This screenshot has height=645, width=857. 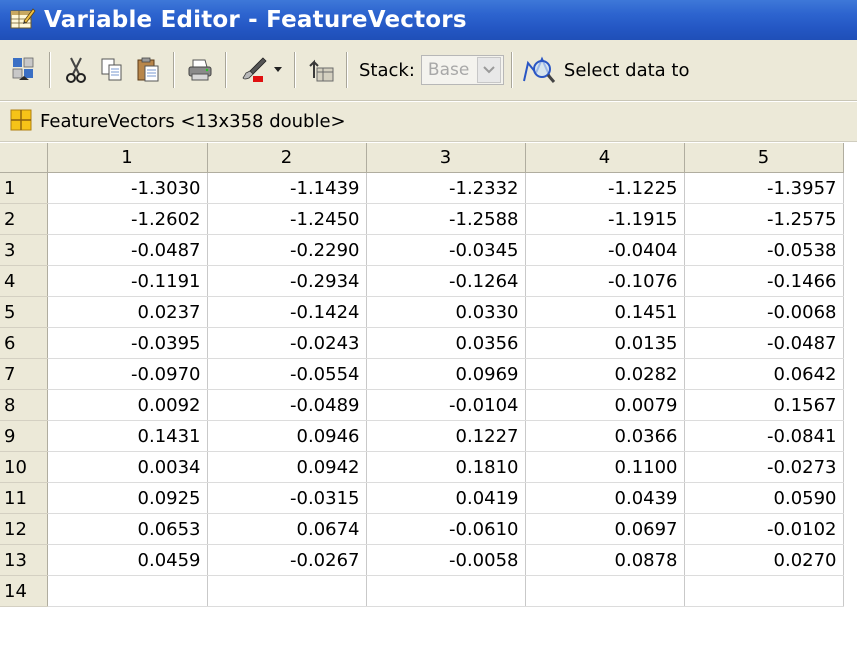 I want to click on table-cell: -0.2934, so click(x=287, y=281).